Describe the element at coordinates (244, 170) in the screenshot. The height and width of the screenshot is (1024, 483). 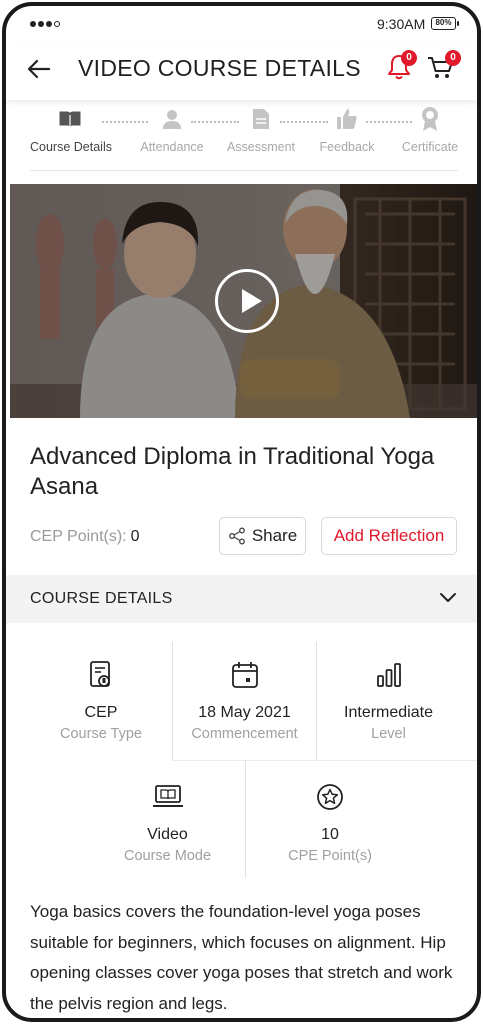
I see `stepper-divider` at that location.